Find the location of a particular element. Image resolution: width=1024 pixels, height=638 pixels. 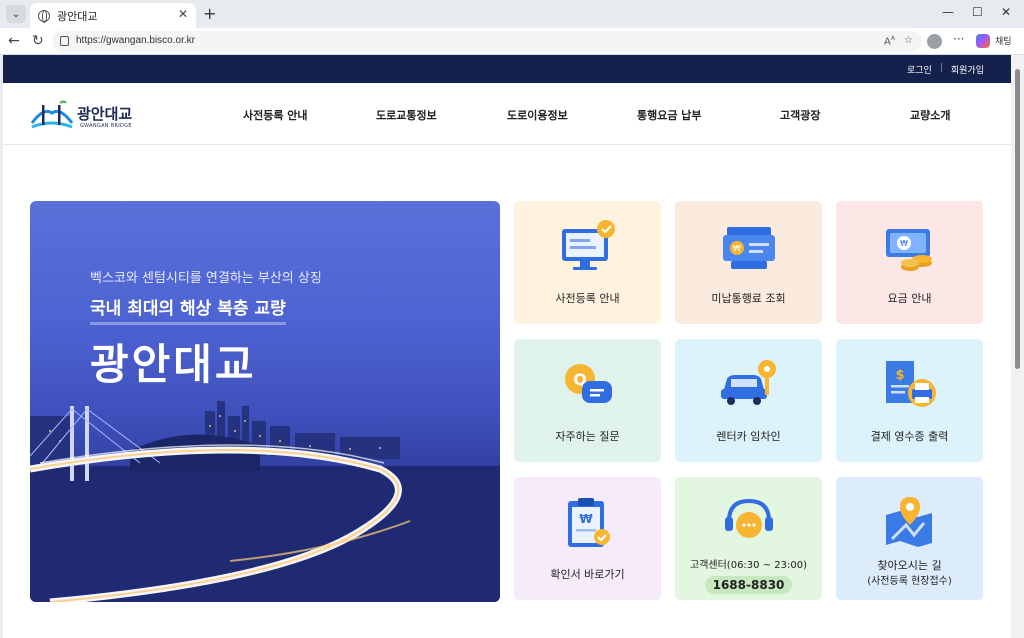

profile-avatar-icon is located at coordinates (934, 41).